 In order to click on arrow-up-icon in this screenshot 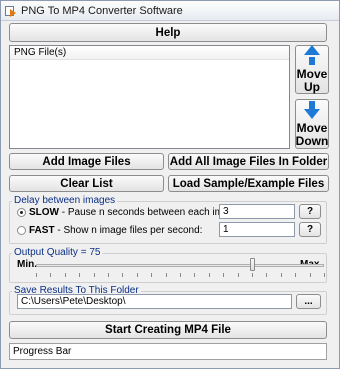, I will do `click(312, 55)`.